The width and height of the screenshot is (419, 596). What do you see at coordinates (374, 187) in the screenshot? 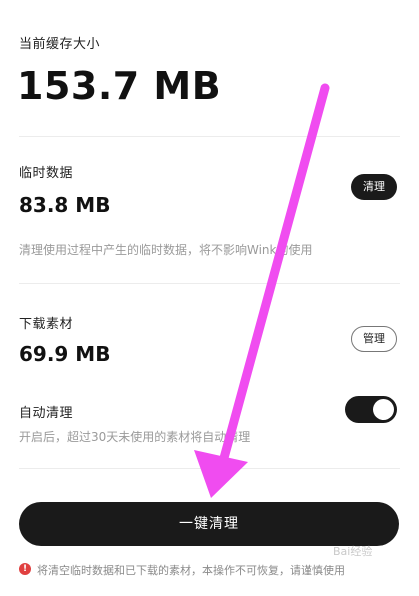
I see `clean-temp-button: 清理` at bounding box center [374, 187].